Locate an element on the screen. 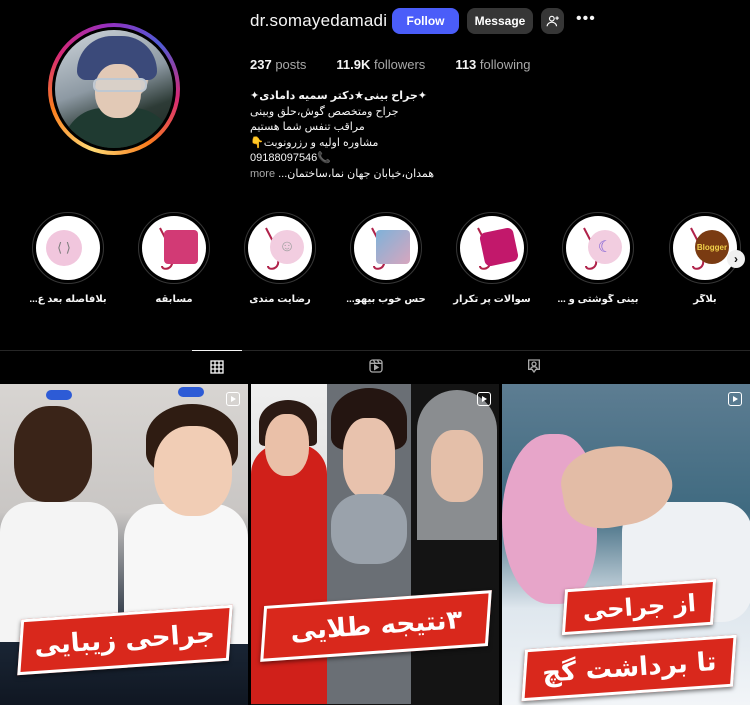 This screenshot has height=705, width=750. reels-icon is located at coordinates (376, 366).